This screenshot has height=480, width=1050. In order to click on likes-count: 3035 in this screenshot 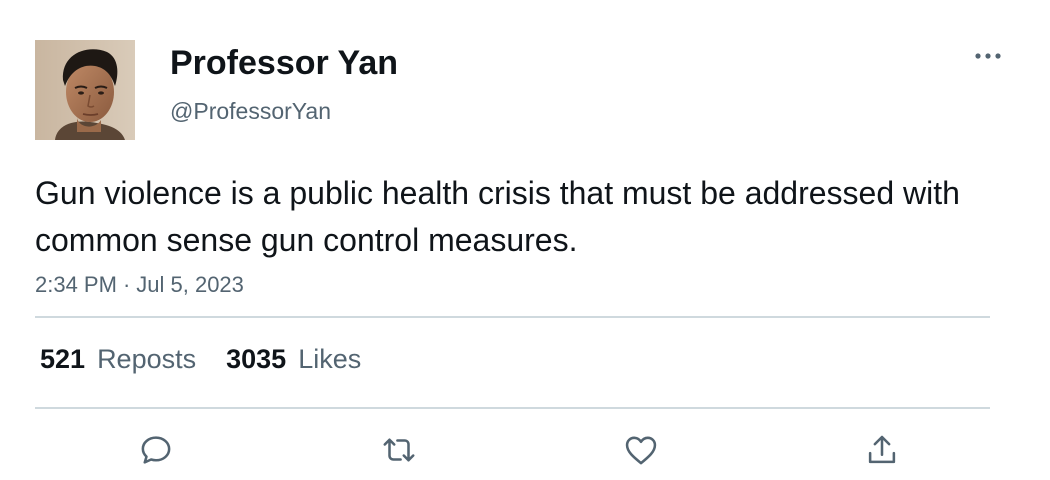, I will do `click(256, 359)`.